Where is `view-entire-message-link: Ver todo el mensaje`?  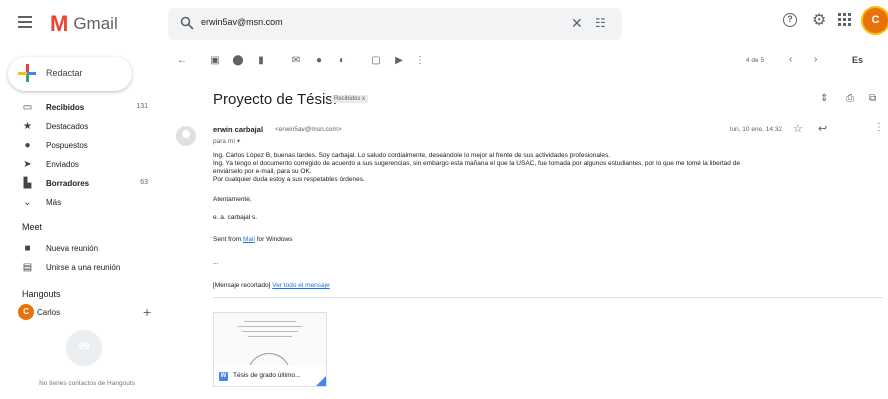
view-entire-message-link: Ver todo el mensaje is located at coordinates (300, 285).